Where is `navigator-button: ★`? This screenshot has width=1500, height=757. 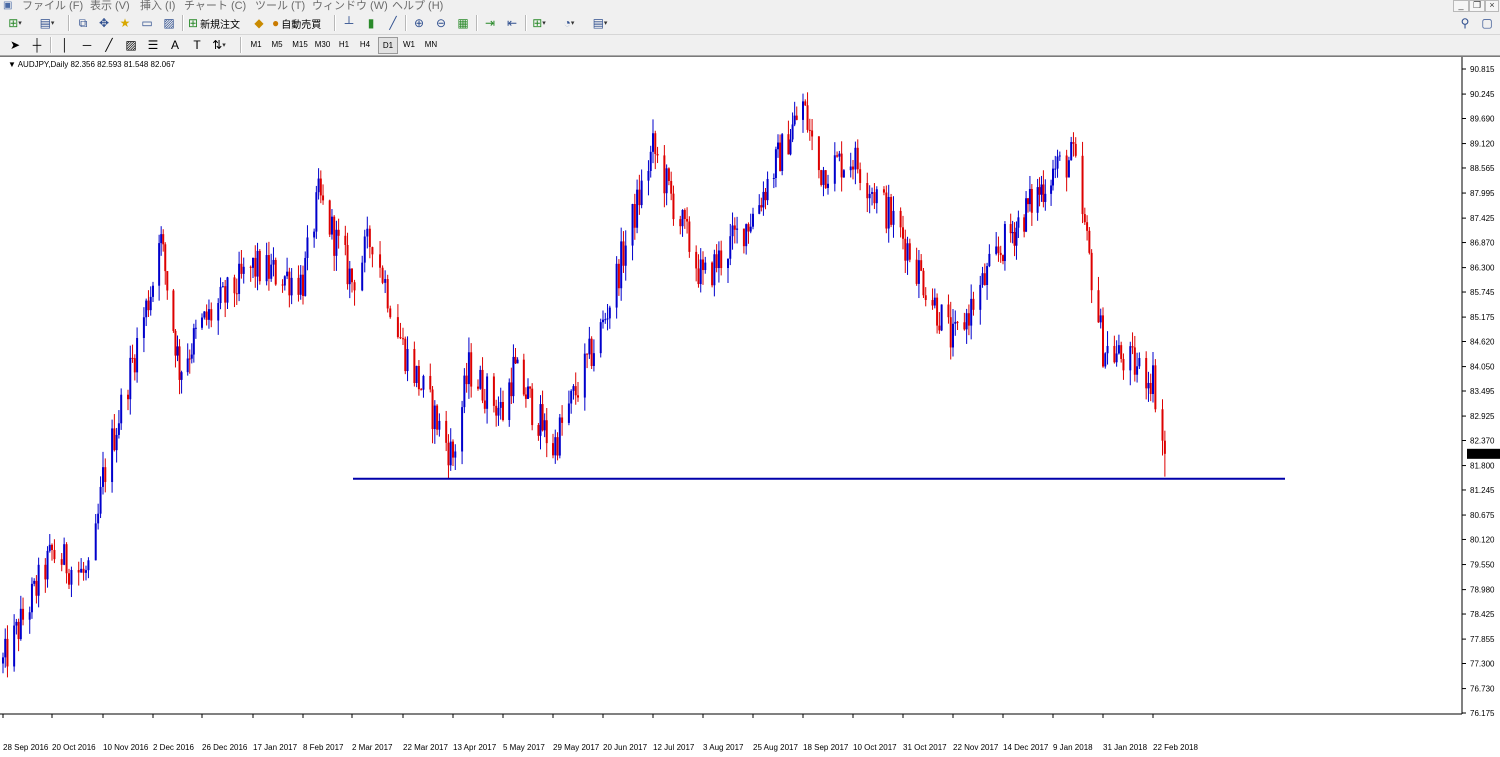
navigator-button: ★ is located at coordinates (125, 23).